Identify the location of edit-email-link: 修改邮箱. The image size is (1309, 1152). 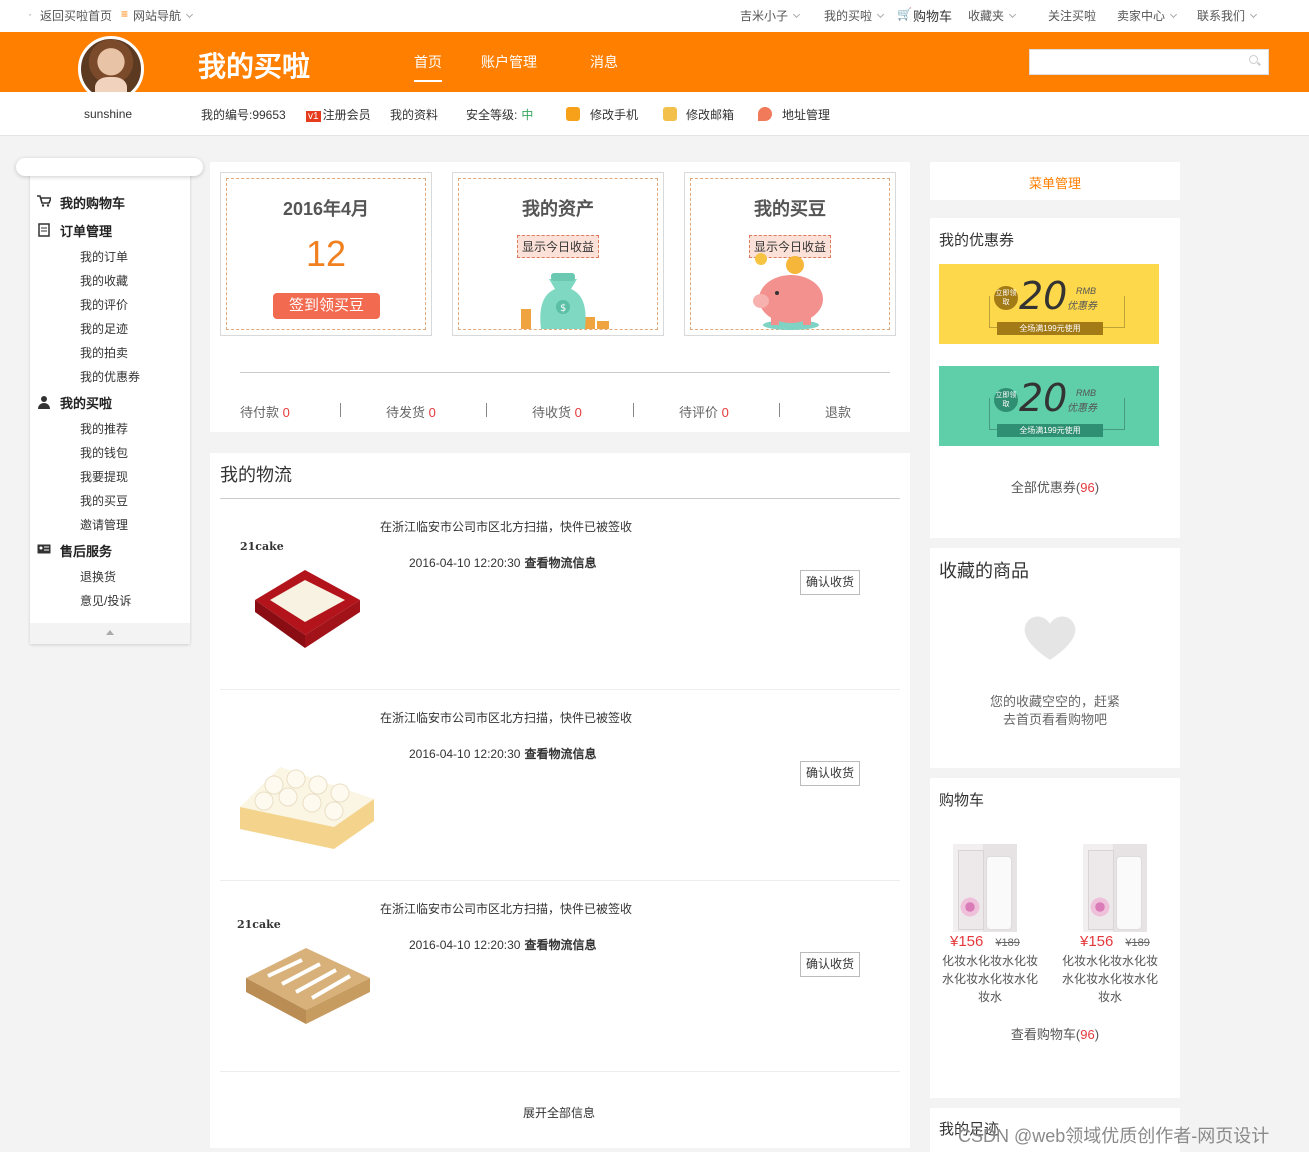
(698, 114).